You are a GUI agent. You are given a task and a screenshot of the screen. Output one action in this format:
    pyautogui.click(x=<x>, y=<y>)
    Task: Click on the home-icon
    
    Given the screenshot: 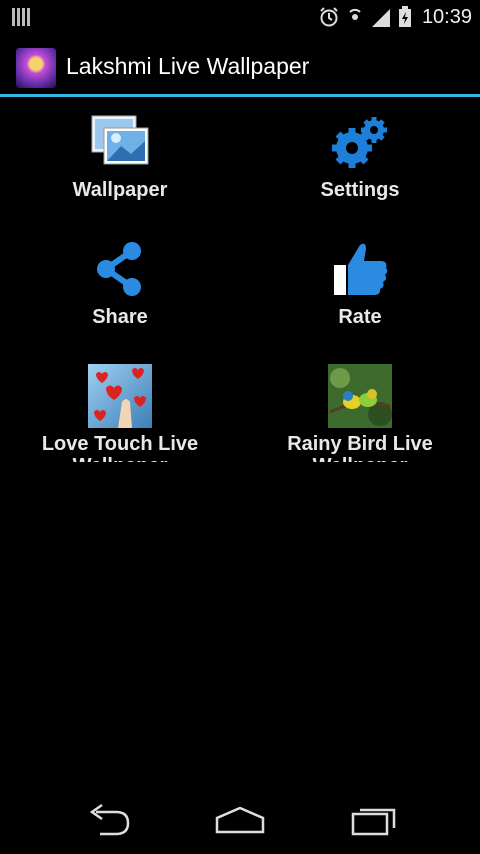 What is the action you would take?
    pyautogui.click(x=240, y=820)
    